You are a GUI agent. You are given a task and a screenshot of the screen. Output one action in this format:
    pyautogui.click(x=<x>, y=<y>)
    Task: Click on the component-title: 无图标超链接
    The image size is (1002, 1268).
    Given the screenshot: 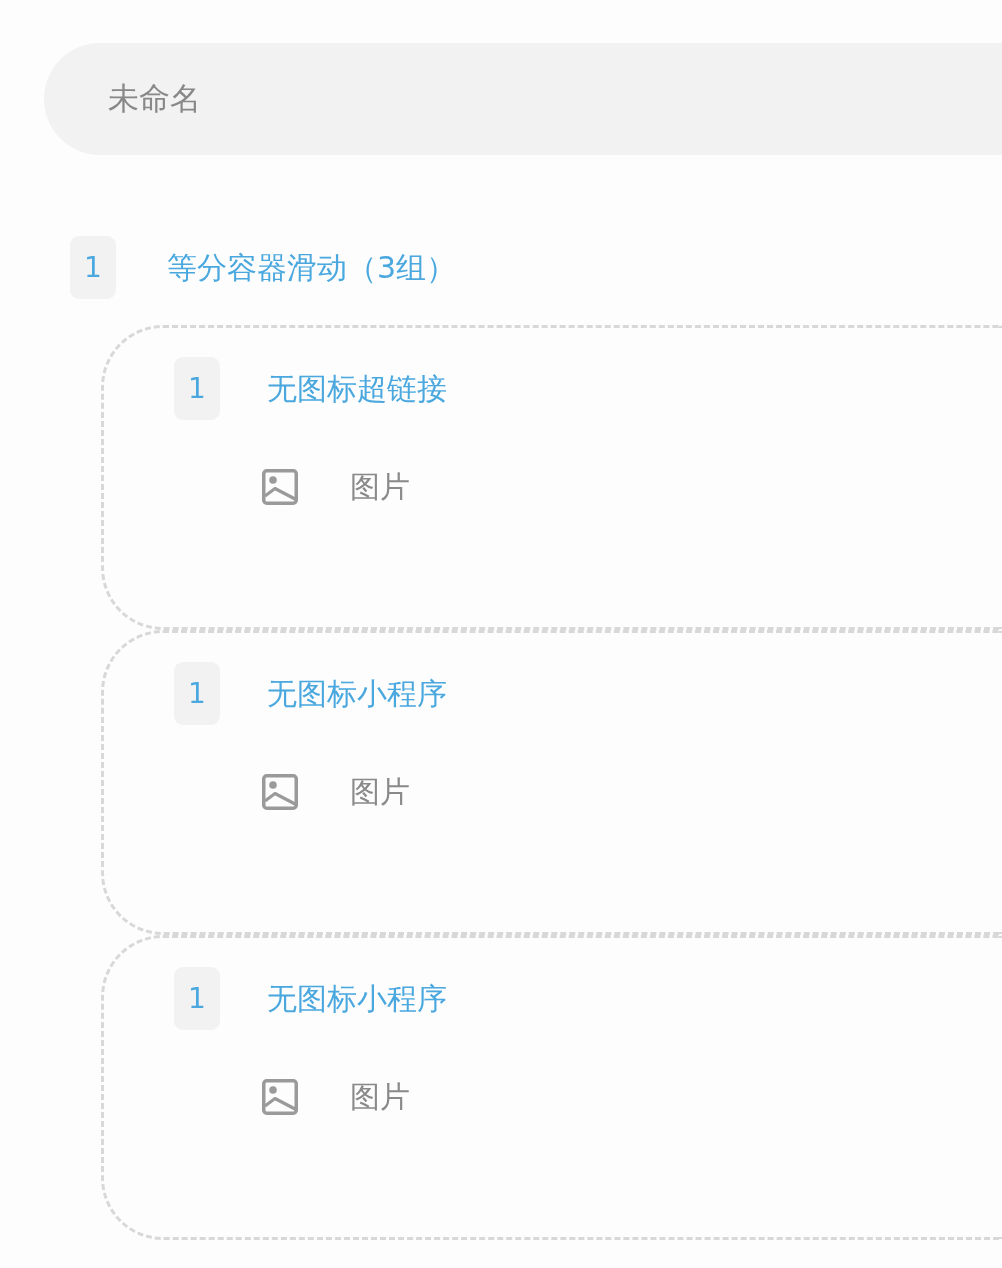 What is the action you would take?
    pyautogui.click(x=357, y=388)
    